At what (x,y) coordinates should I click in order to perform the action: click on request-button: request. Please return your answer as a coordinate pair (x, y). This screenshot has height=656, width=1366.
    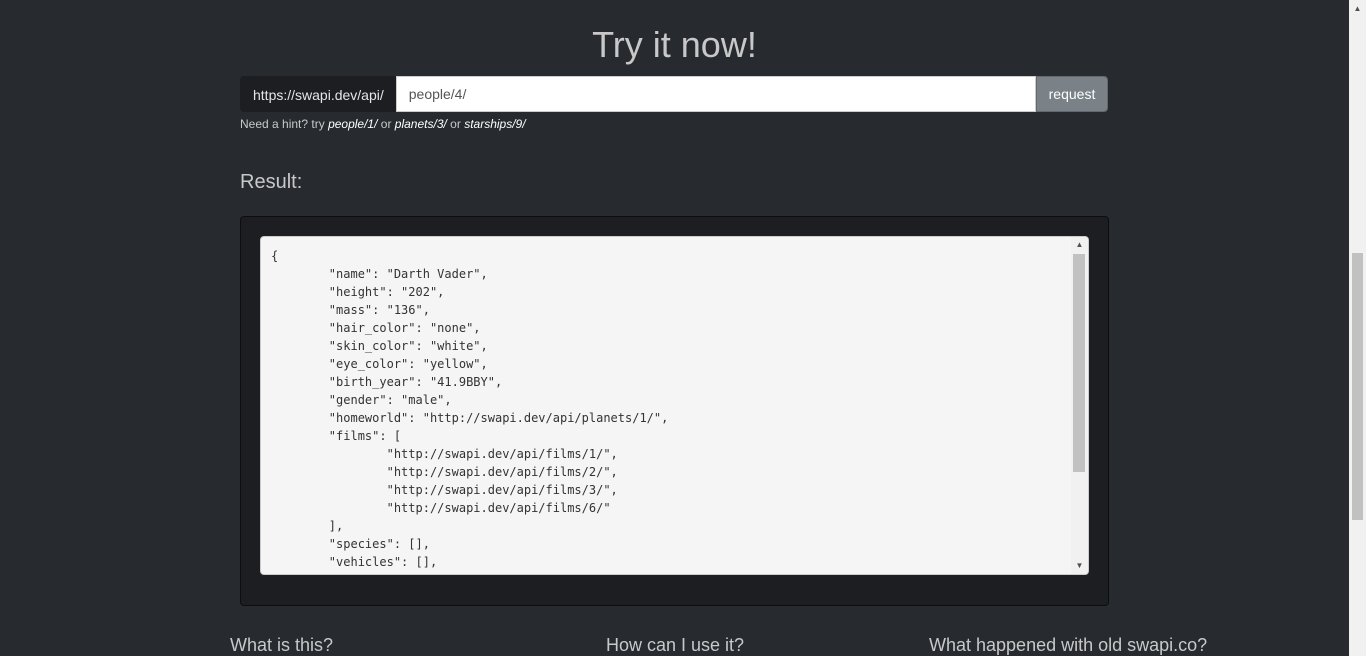
    Looking at the image, I should click on (1072, 94).